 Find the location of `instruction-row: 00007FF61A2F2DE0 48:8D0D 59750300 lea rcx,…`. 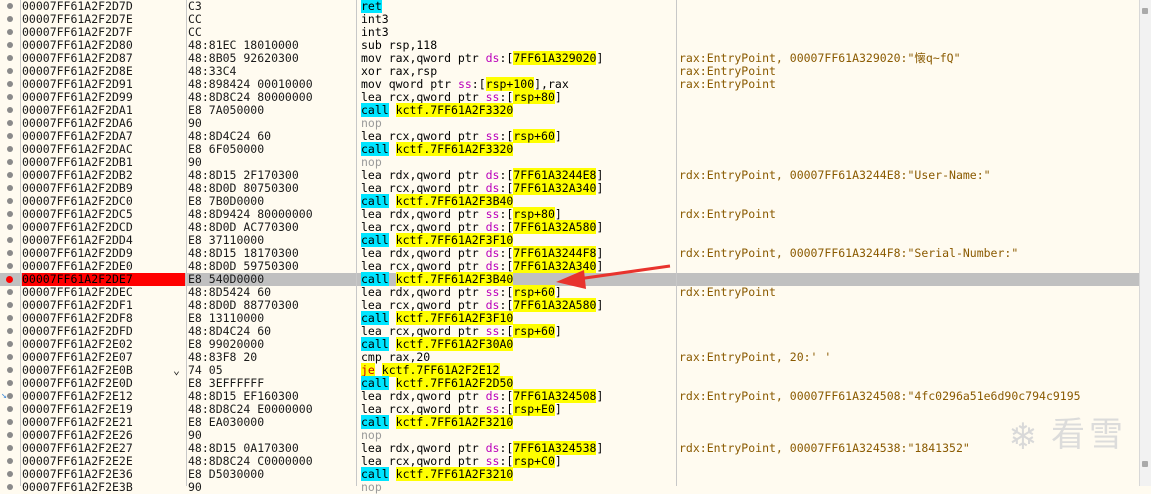

instruction-row: 00007FF61A2F2DE0 48:8D0D 59750300 lea rcx,… is located at coordinates (570, 266).